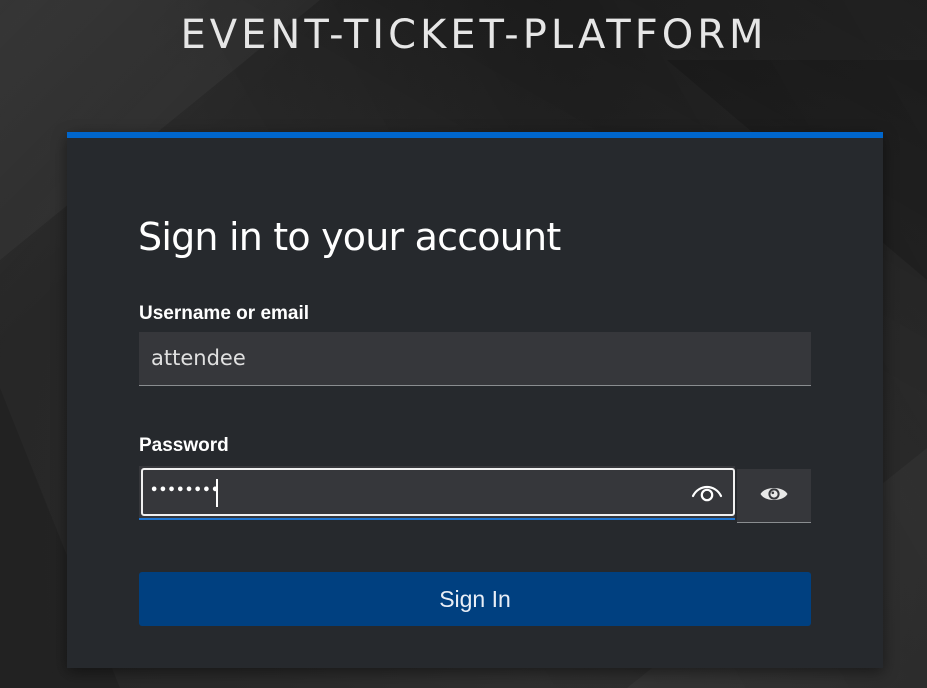 This screenshot has height=688, width=927. I want to click on show-password-button, so click(774, 496).